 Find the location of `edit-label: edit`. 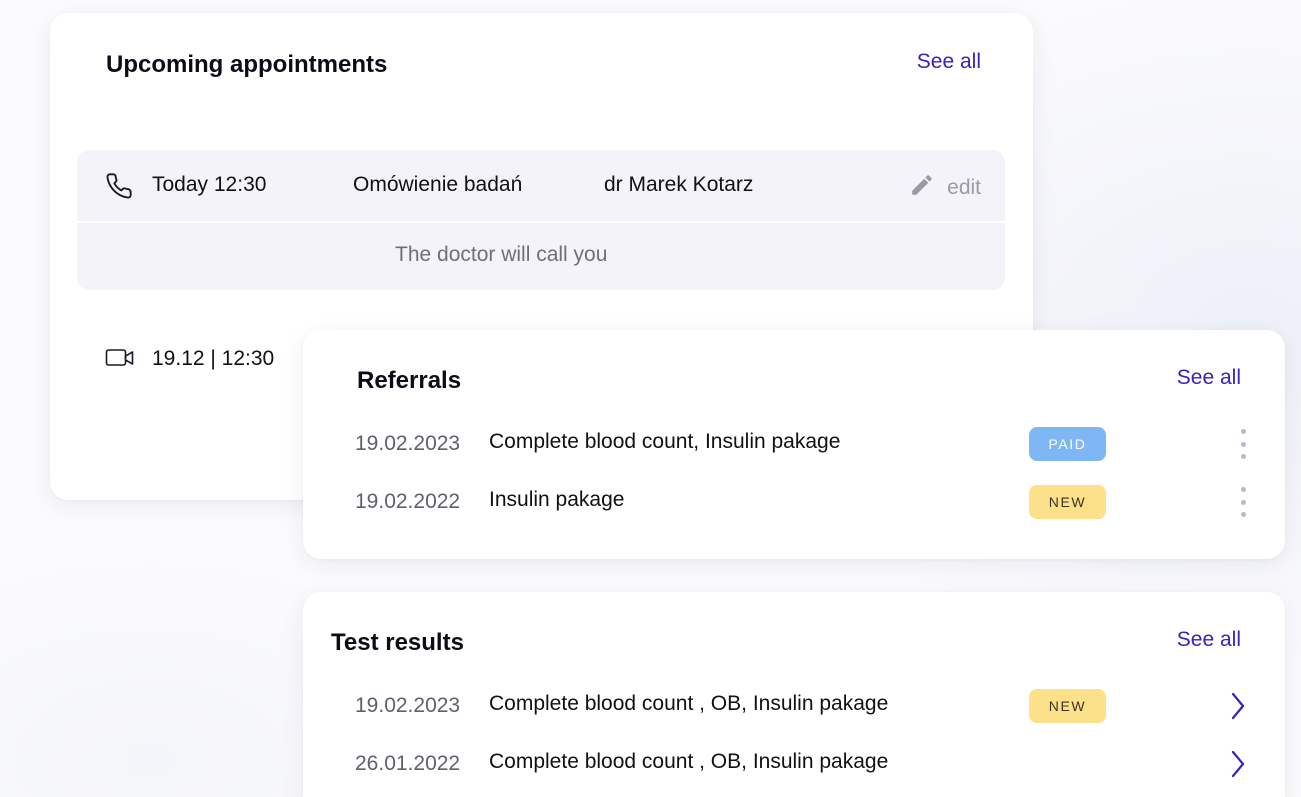

edit-label: edit is located at coordinates (964, 187).